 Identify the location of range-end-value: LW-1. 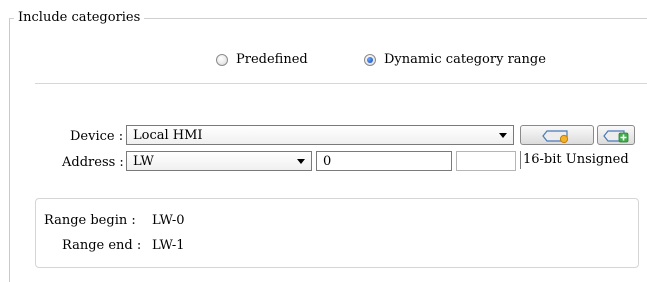
(168, 245).